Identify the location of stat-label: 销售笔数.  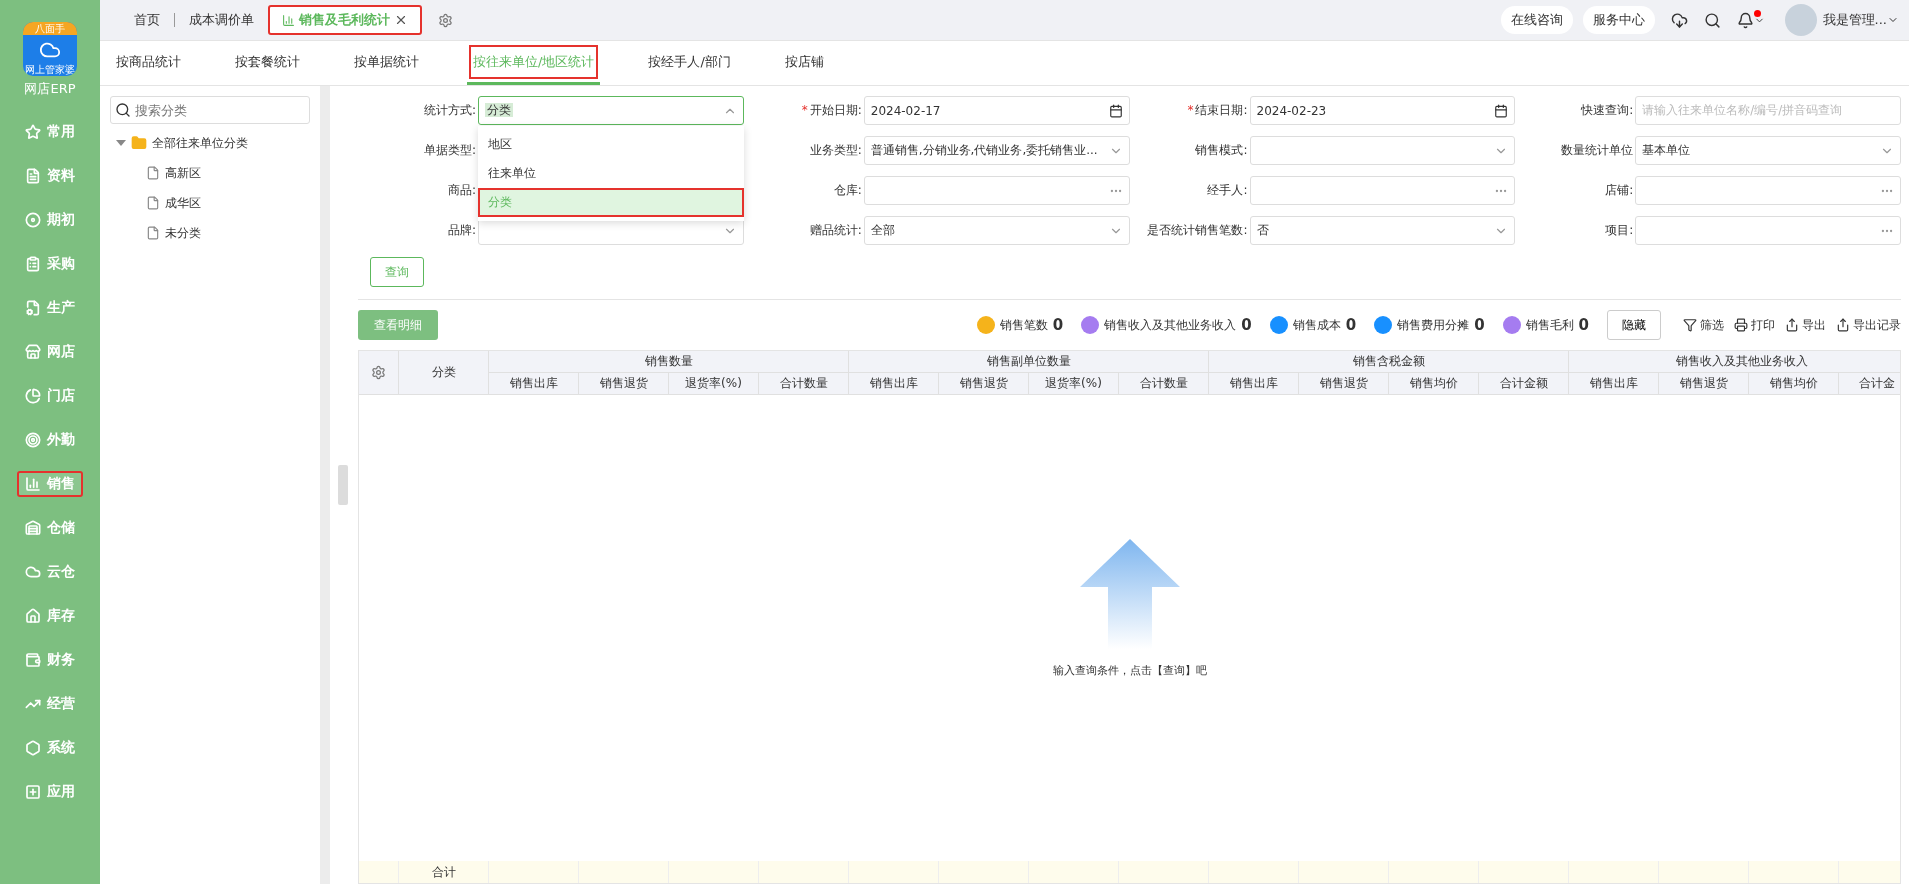
(1023, 325).